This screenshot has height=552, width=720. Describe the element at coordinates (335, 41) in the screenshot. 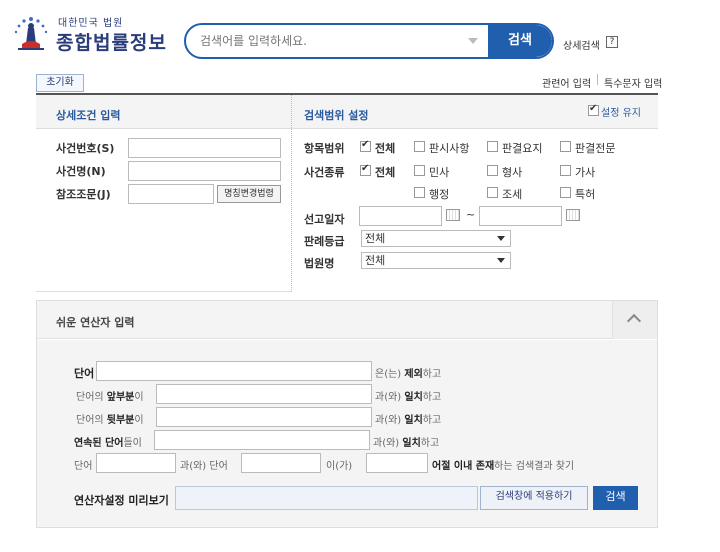

I see `search-input` at that location.